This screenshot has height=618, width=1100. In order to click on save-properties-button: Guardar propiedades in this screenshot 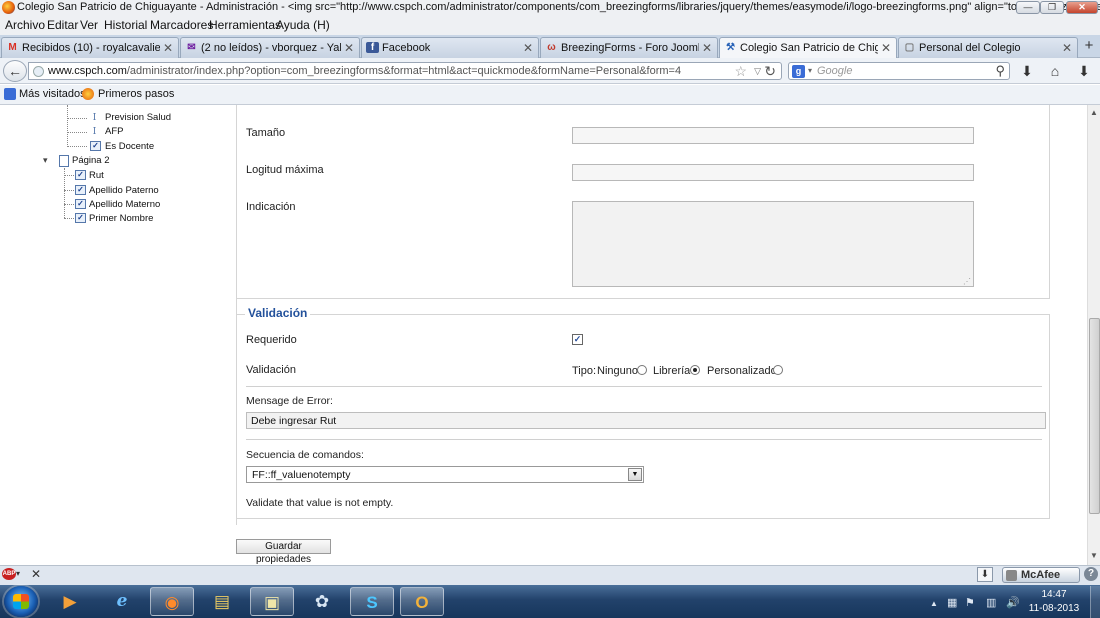, I will do `click(283, 552)`.